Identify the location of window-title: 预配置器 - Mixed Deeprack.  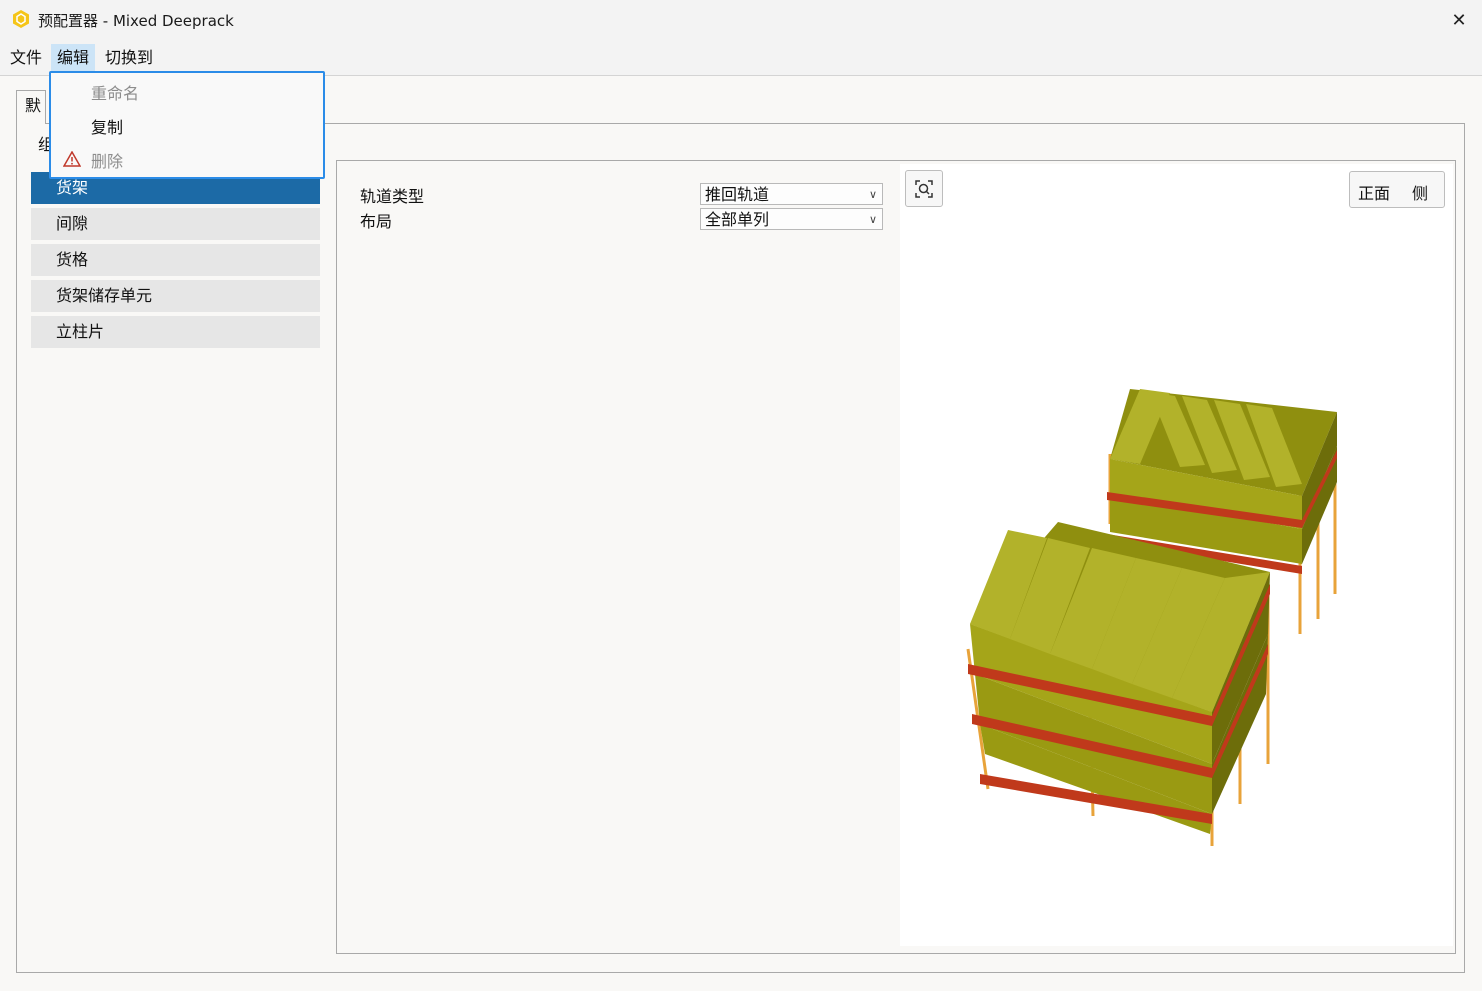
(136, 21).